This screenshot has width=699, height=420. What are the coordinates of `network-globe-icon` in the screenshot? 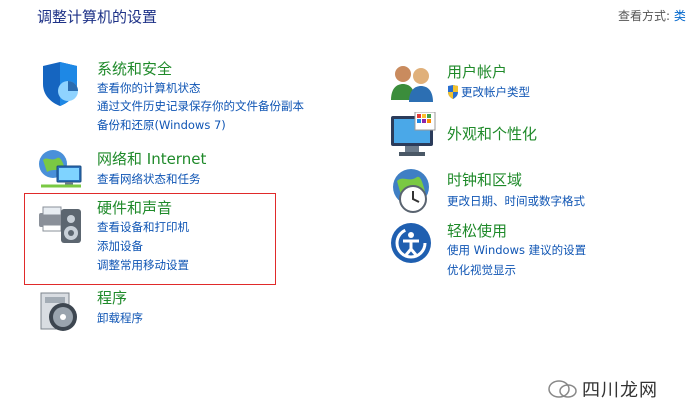 It's located at (62, 171).